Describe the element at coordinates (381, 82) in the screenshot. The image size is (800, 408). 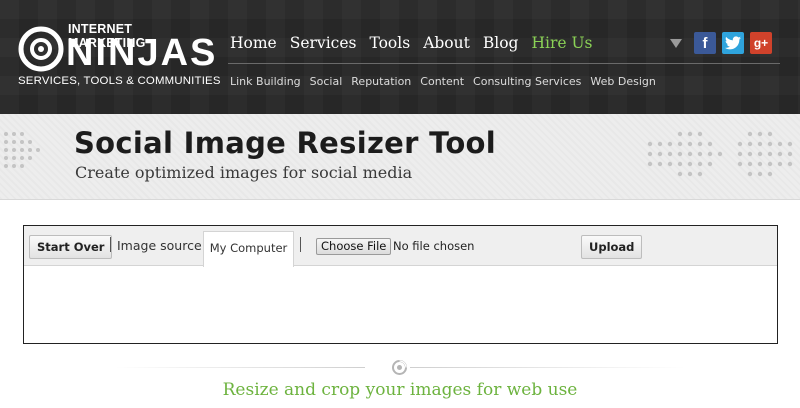
I see `subnav-reputation: Reputation` at that location.